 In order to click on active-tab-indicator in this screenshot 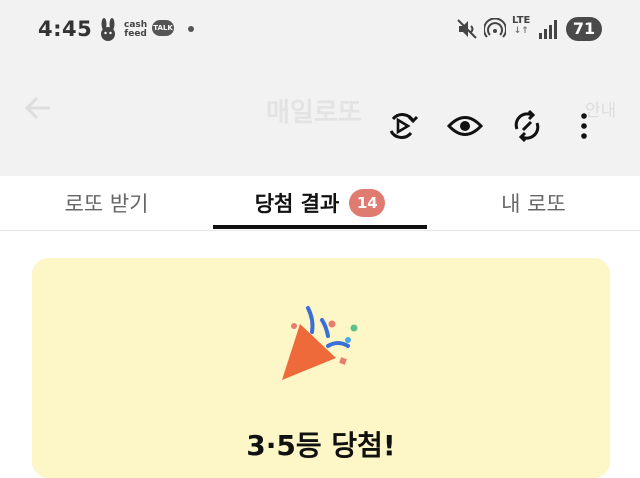, I will do `click(320, 227)`.